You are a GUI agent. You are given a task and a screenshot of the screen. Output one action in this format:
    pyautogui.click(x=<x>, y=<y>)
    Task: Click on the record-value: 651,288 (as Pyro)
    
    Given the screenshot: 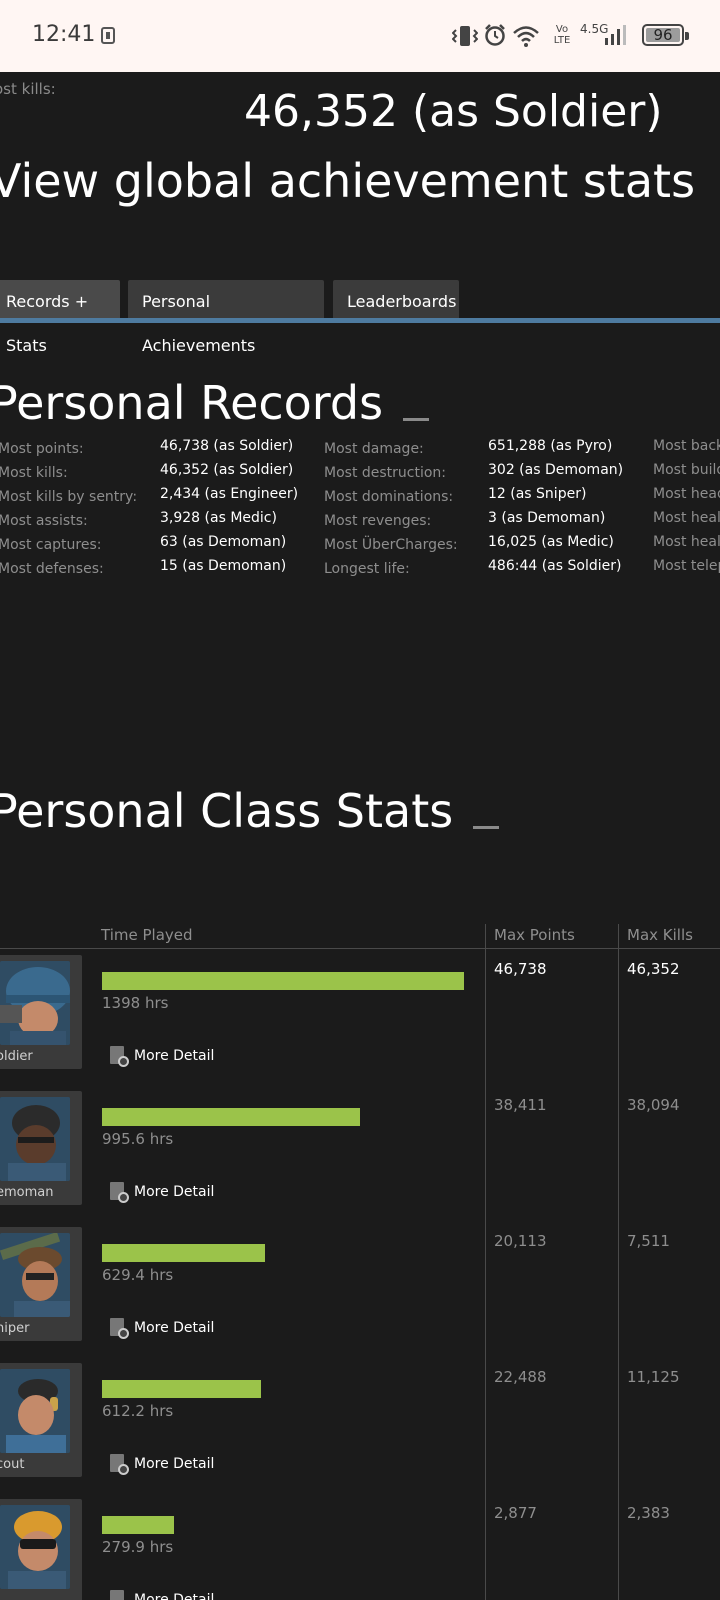 What is the action you would take?
    pyautogui.click(x=550, y=446)
    